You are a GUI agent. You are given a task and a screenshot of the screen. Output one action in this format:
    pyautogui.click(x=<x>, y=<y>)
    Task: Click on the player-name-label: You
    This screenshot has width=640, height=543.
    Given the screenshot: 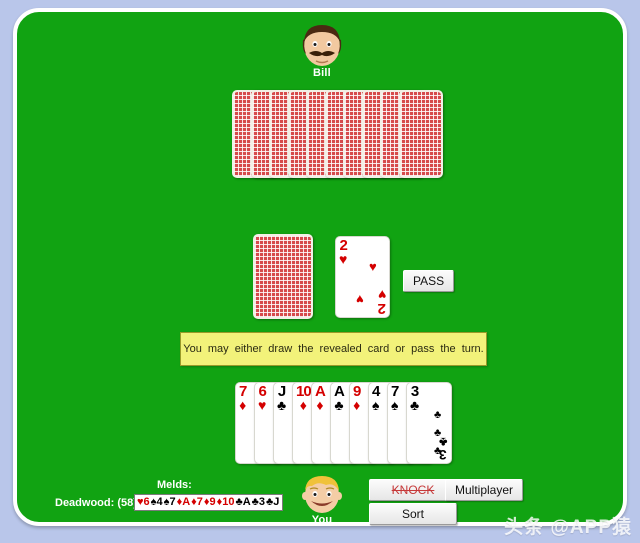 What is the action you would take?
    pyautogui.click(x=322, y=520)
    